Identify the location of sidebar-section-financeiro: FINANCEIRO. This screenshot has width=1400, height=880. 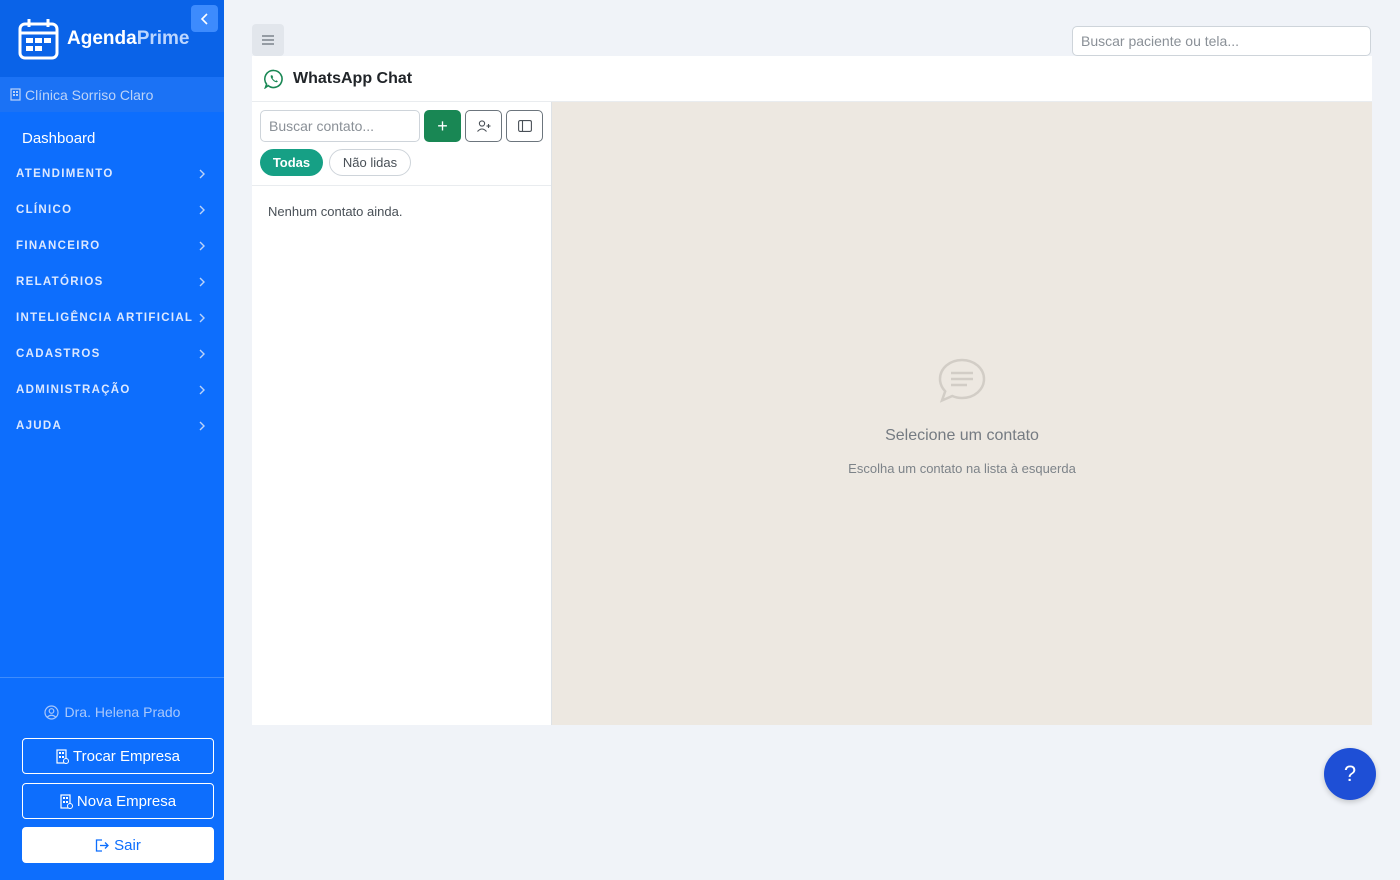
(112, 246).